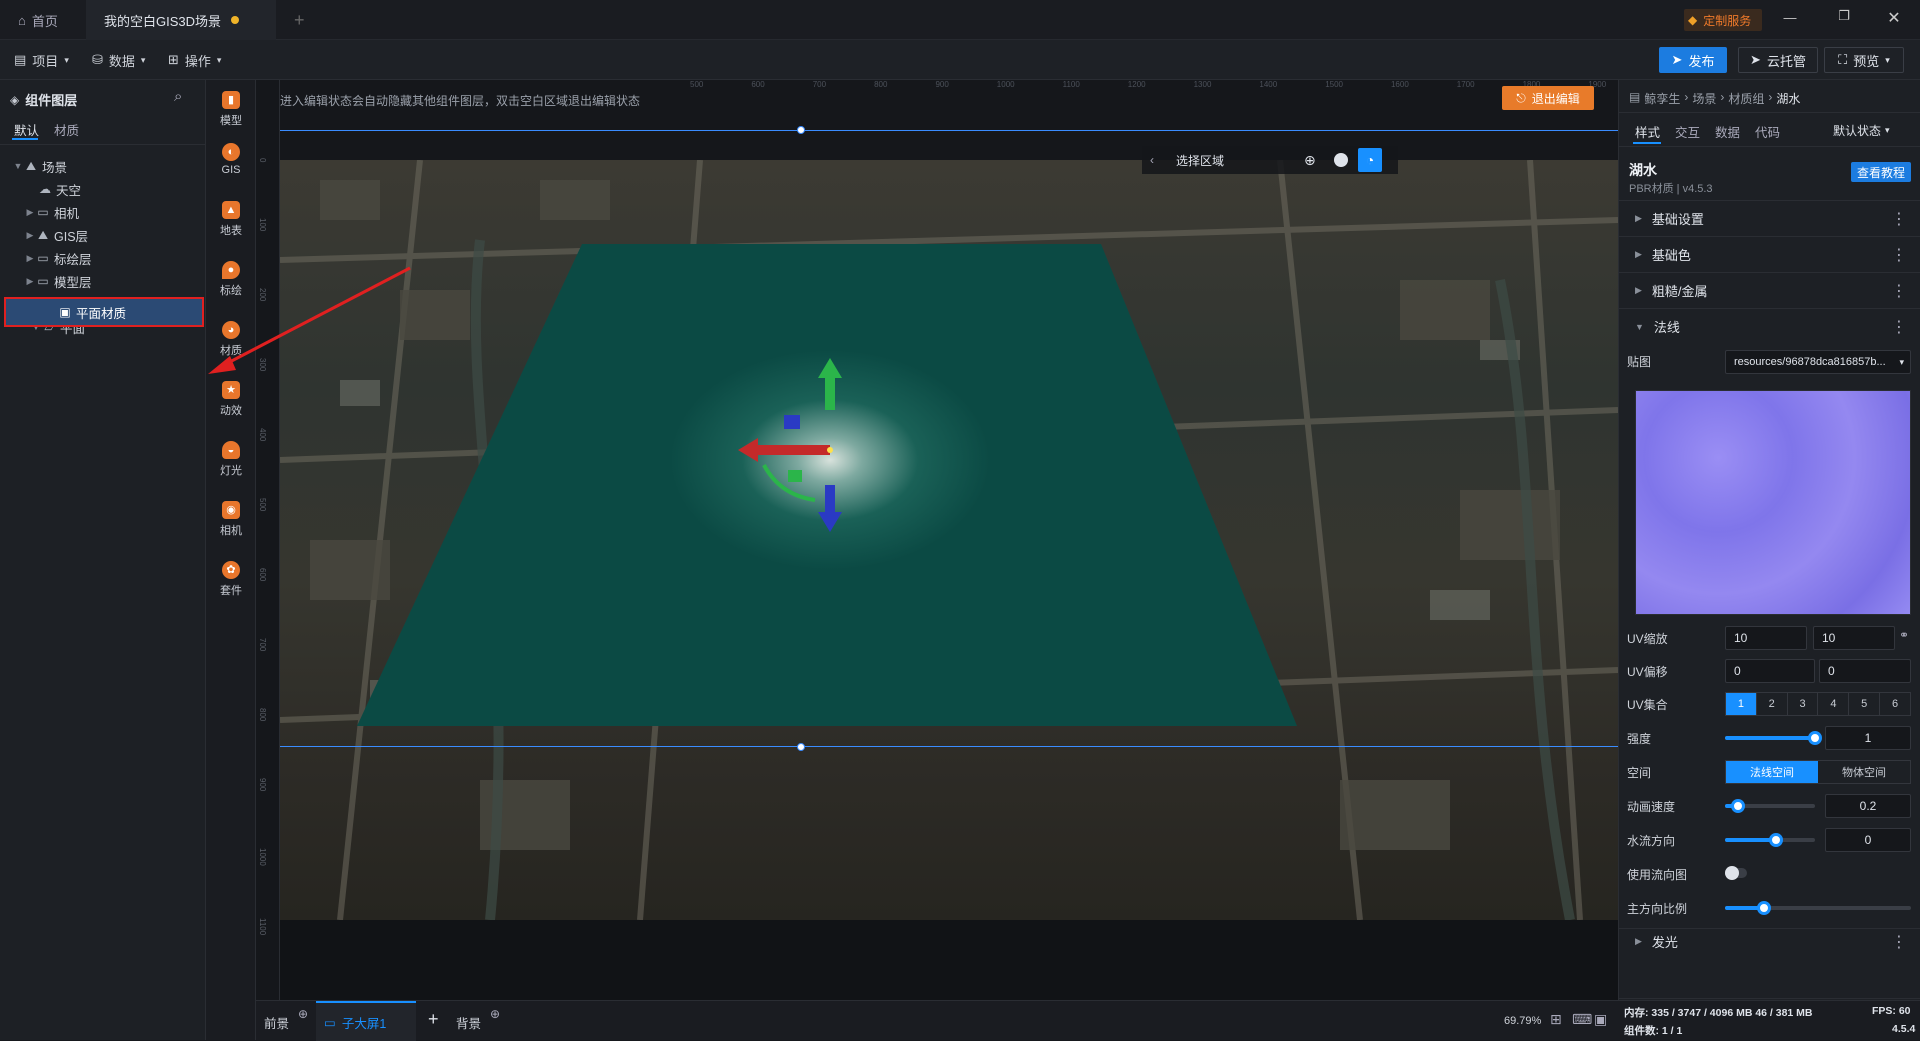  What do you see at coordinates (118, 60) in the screenshot?
I see `menu-data: ⛁ 数据 ▾` at bounding box center [118, 60].